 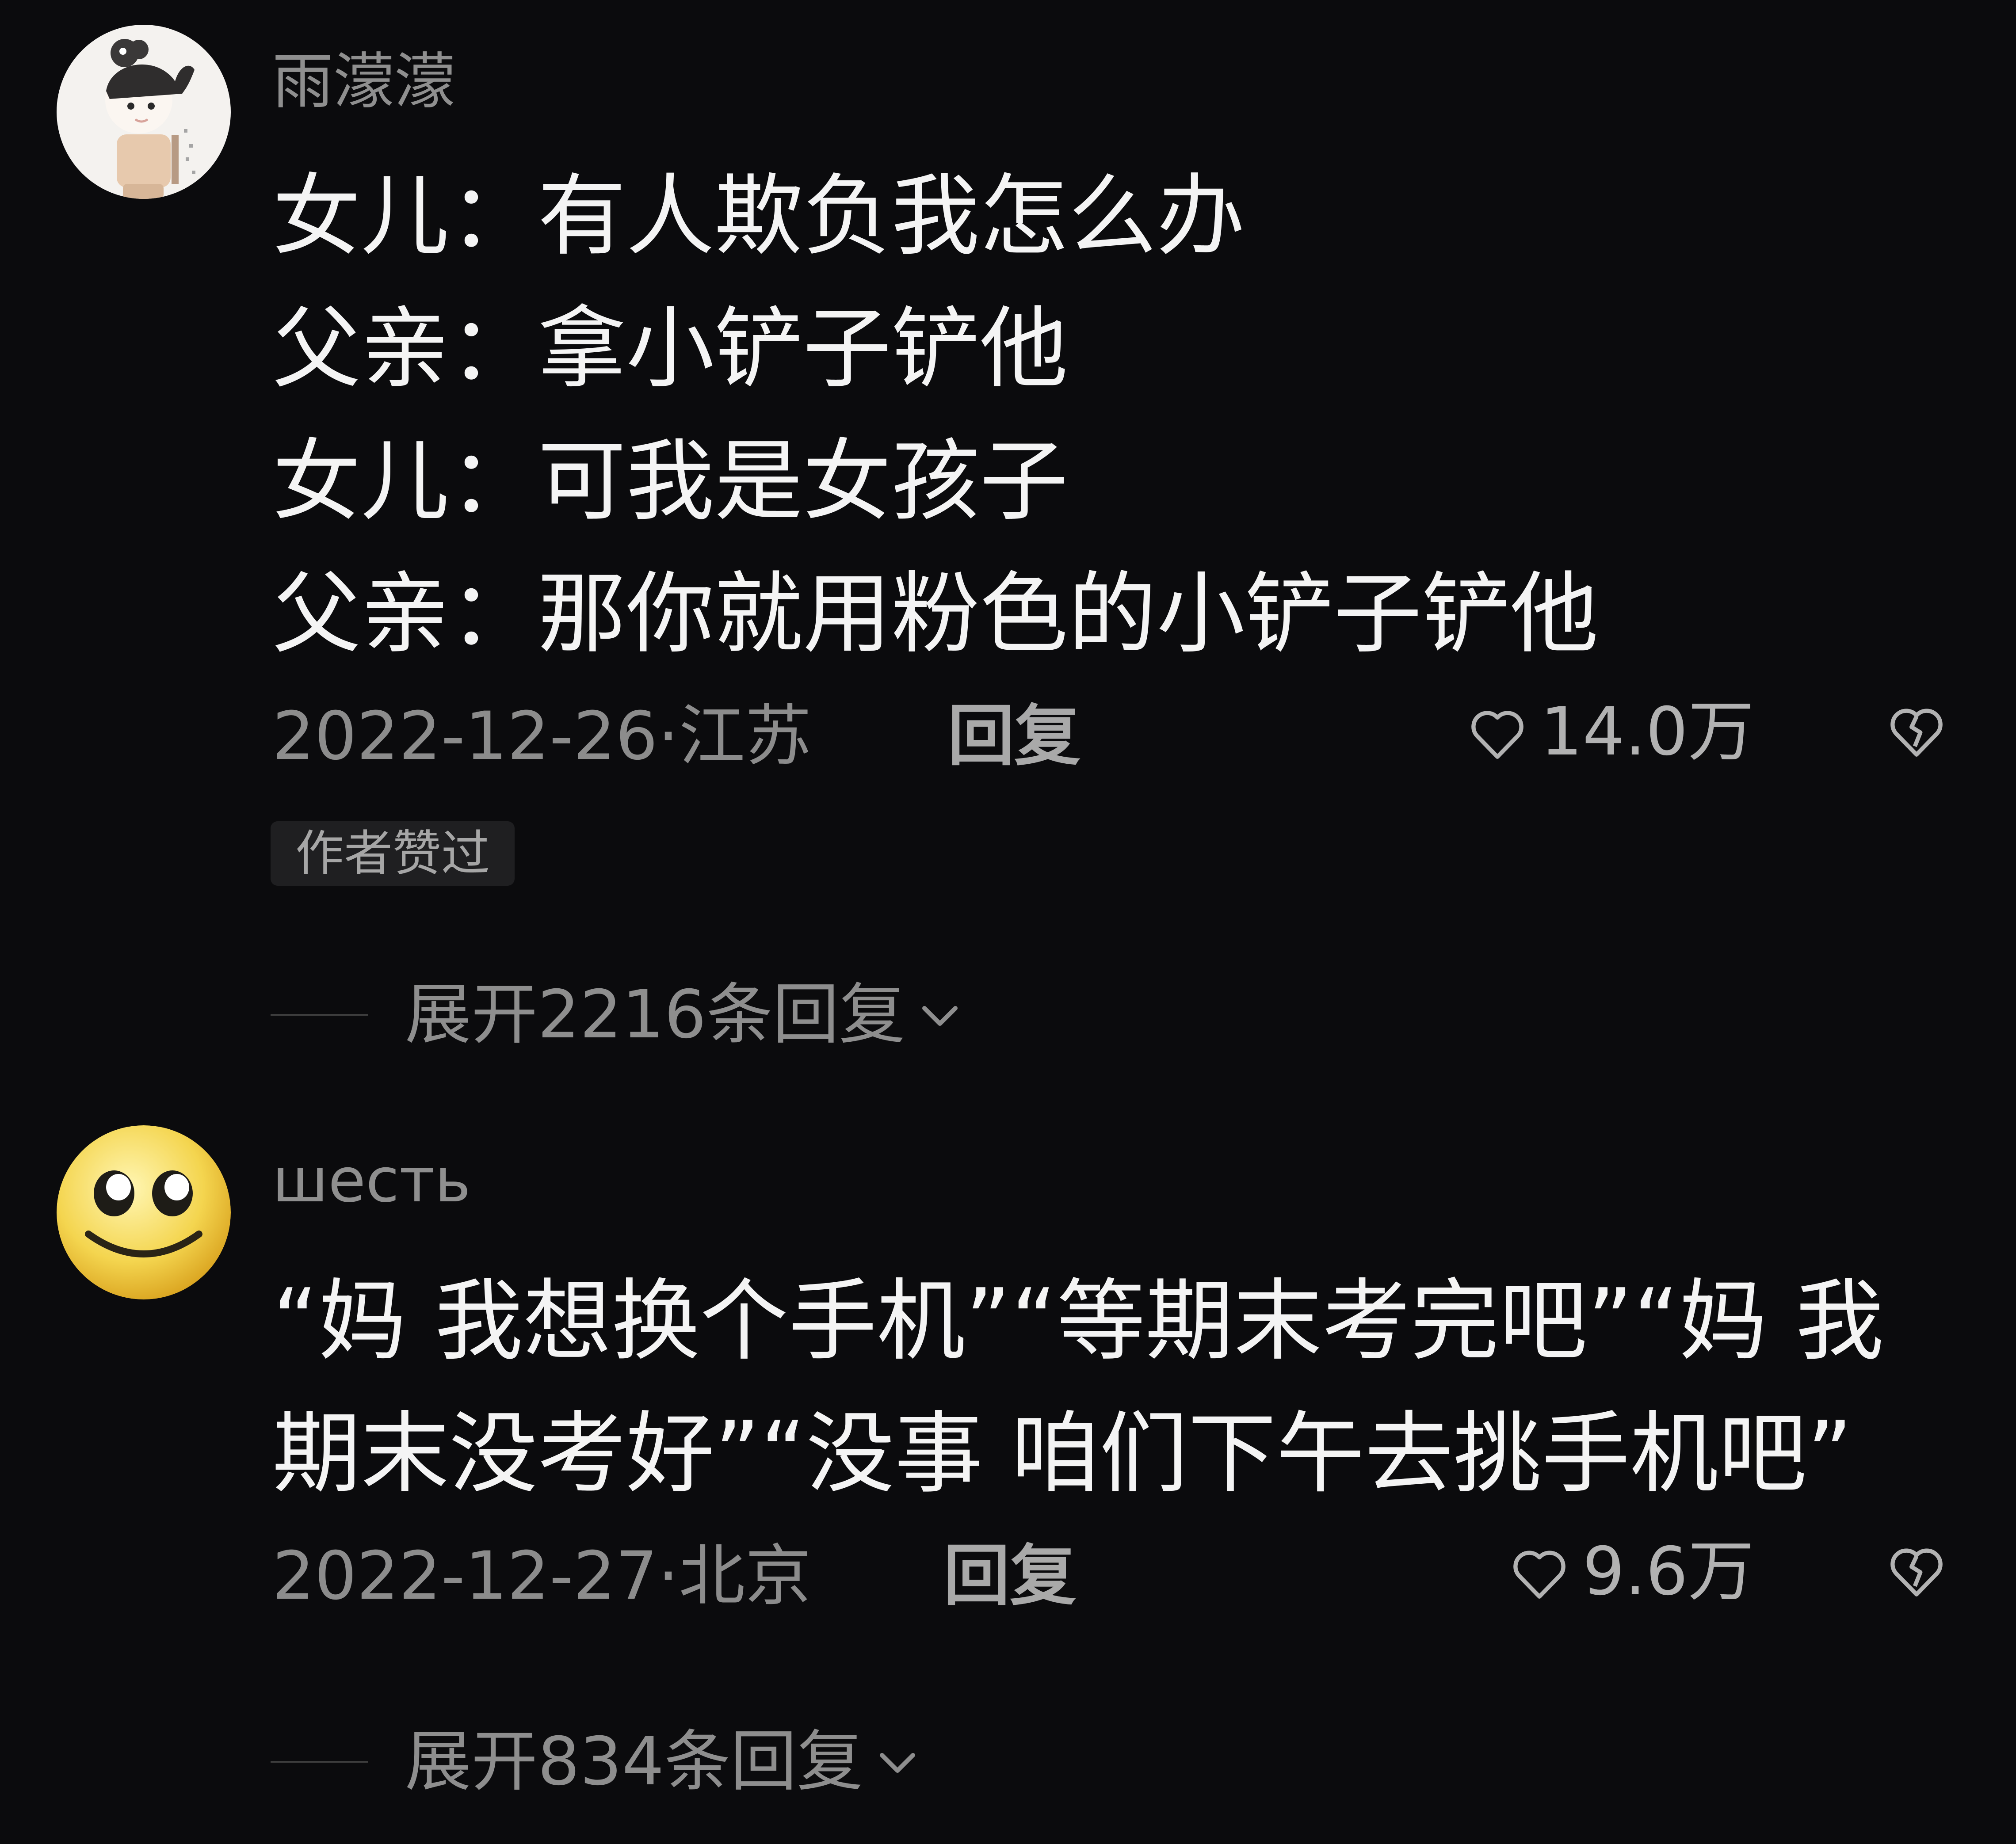 I want to click on comment-date-location: 2022-12-26·江苏, so click(x=542, y=736).